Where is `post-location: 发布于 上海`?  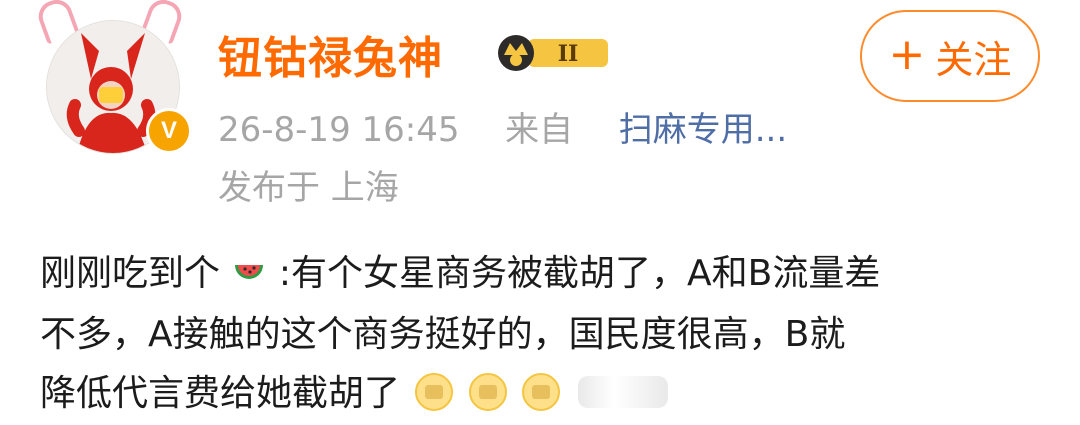
post-location: 发布于 上海 is located at coordinates (308, 188).